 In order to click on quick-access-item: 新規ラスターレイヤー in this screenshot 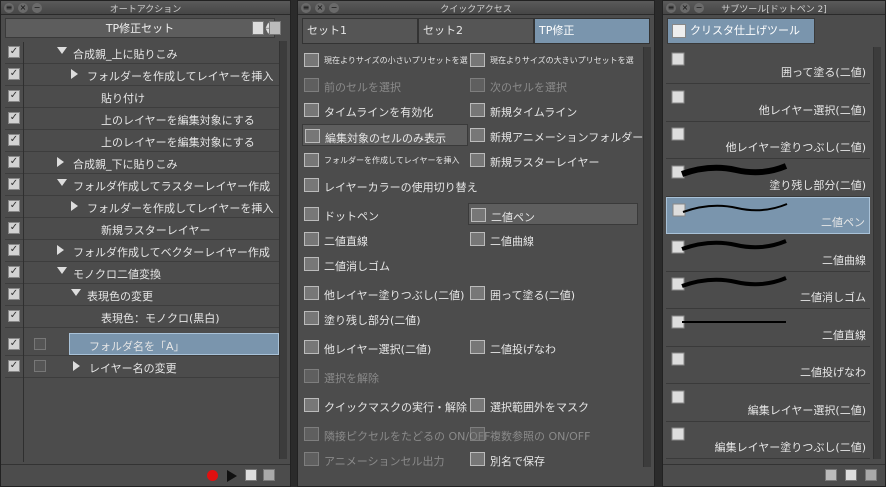, I will do `click(553, 160)`.